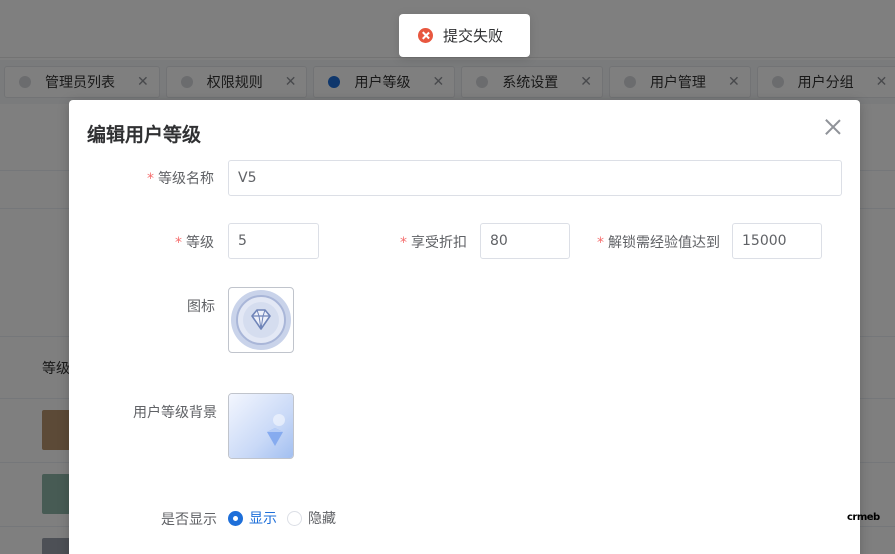 This screenshot has height=554, width=895. Describe the element at coordinates (201, 307) in the screenshot. I see `icon-label: 图标` at that location.